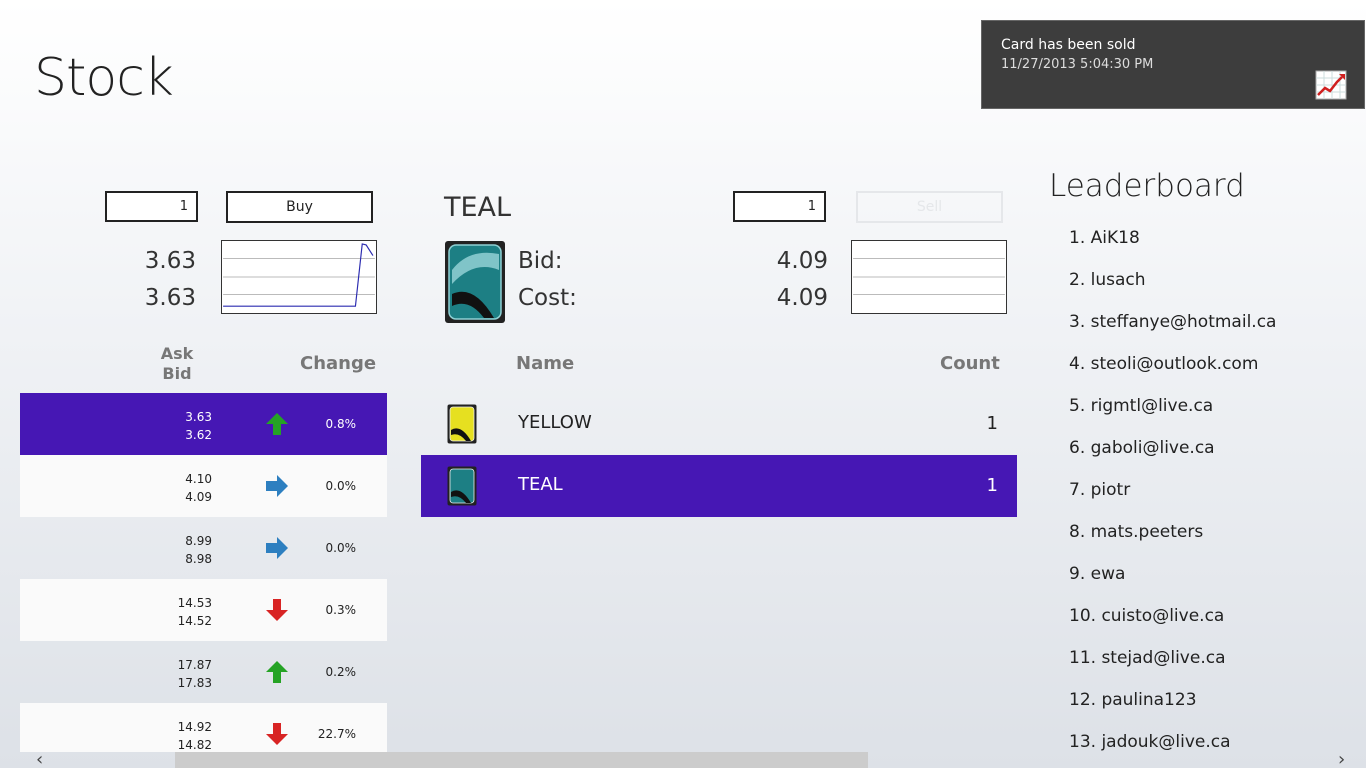 This screenshot has width=1366, height=770. What do you see at coordinates (719, 486) in the screenshot?
I see `card-list-row: TEAL 1` at bounding box center [719, 486].